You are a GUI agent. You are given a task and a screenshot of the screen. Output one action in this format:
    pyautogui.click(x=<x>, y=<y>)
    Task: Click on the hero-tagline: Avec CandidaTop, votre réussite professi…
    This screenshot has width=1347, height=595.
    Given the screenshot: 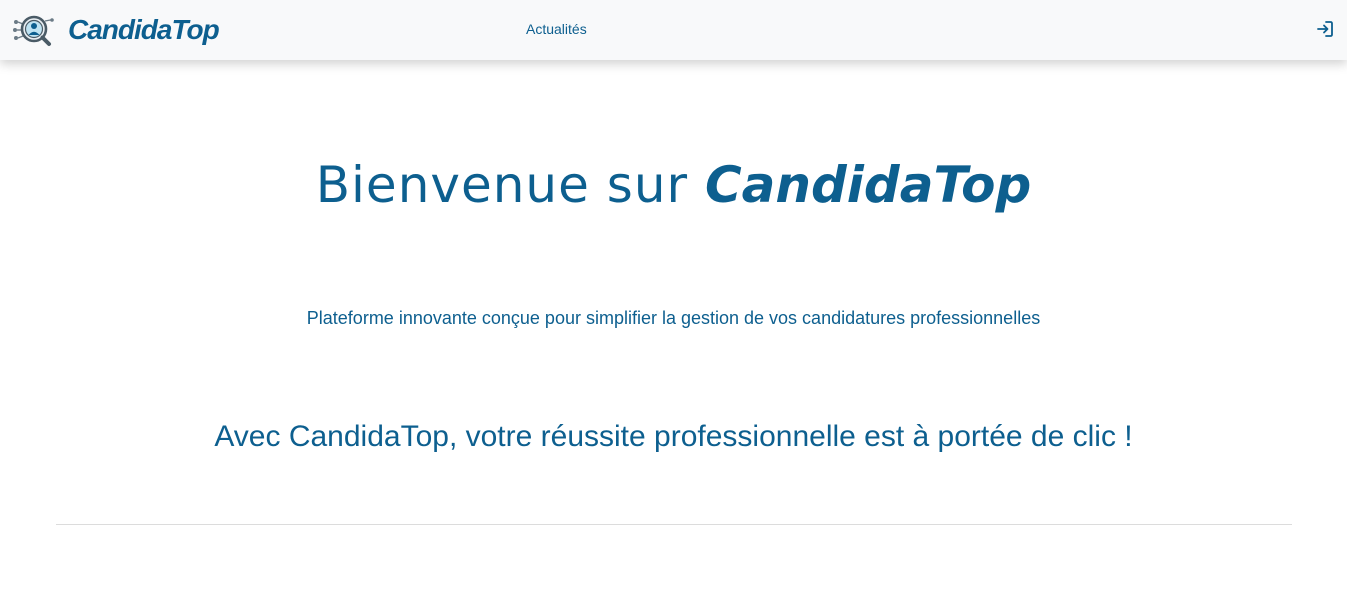 What is the action you would take?
    pyautogui.click(x=673, y=436)
    